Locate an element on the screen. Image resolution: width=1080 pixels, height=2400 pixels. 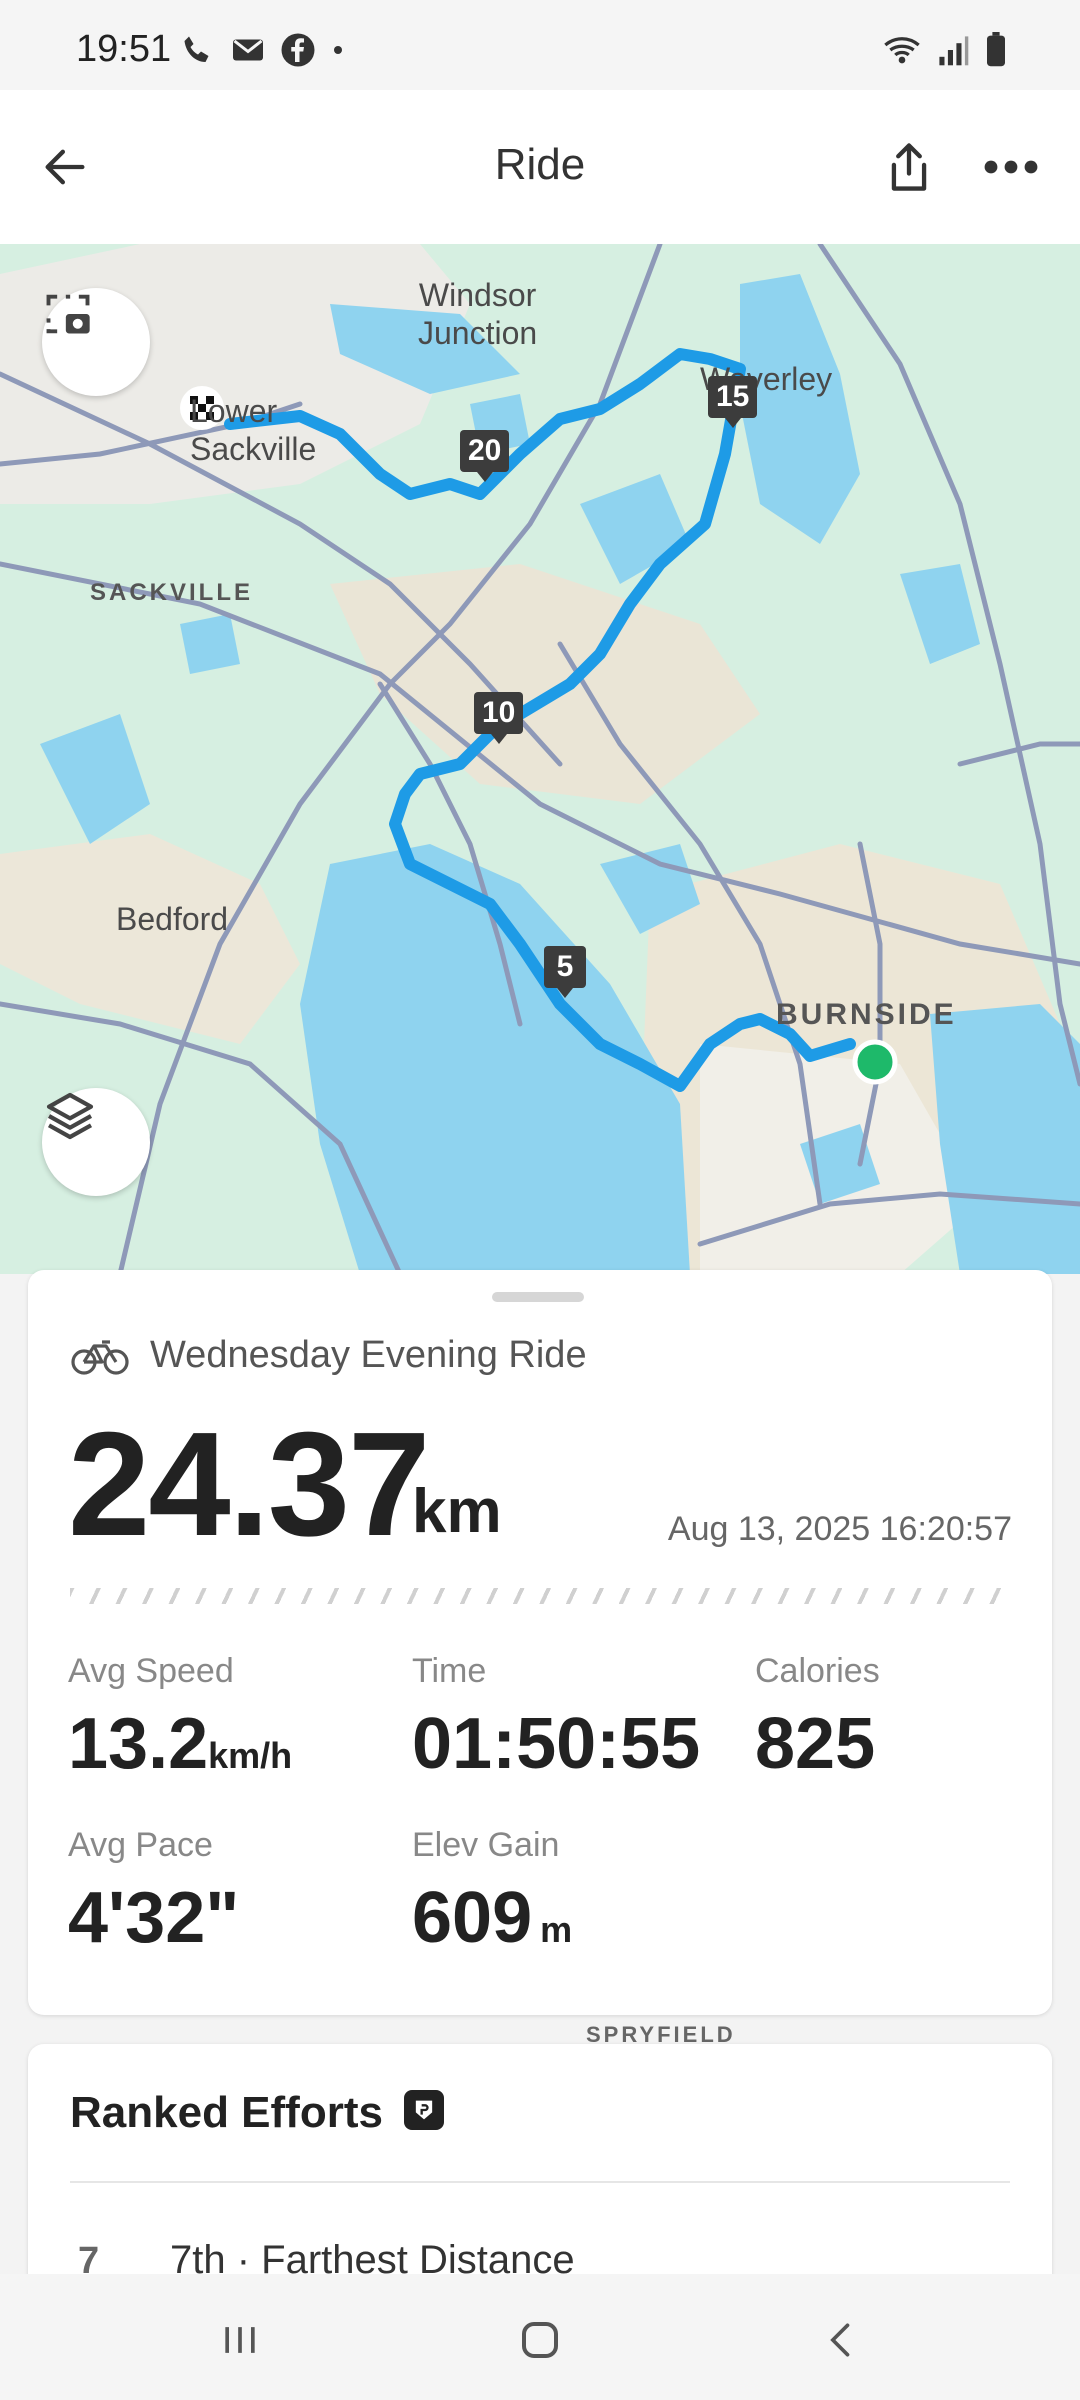
km-marker-10: 10 is located at coordinates (499, 718).